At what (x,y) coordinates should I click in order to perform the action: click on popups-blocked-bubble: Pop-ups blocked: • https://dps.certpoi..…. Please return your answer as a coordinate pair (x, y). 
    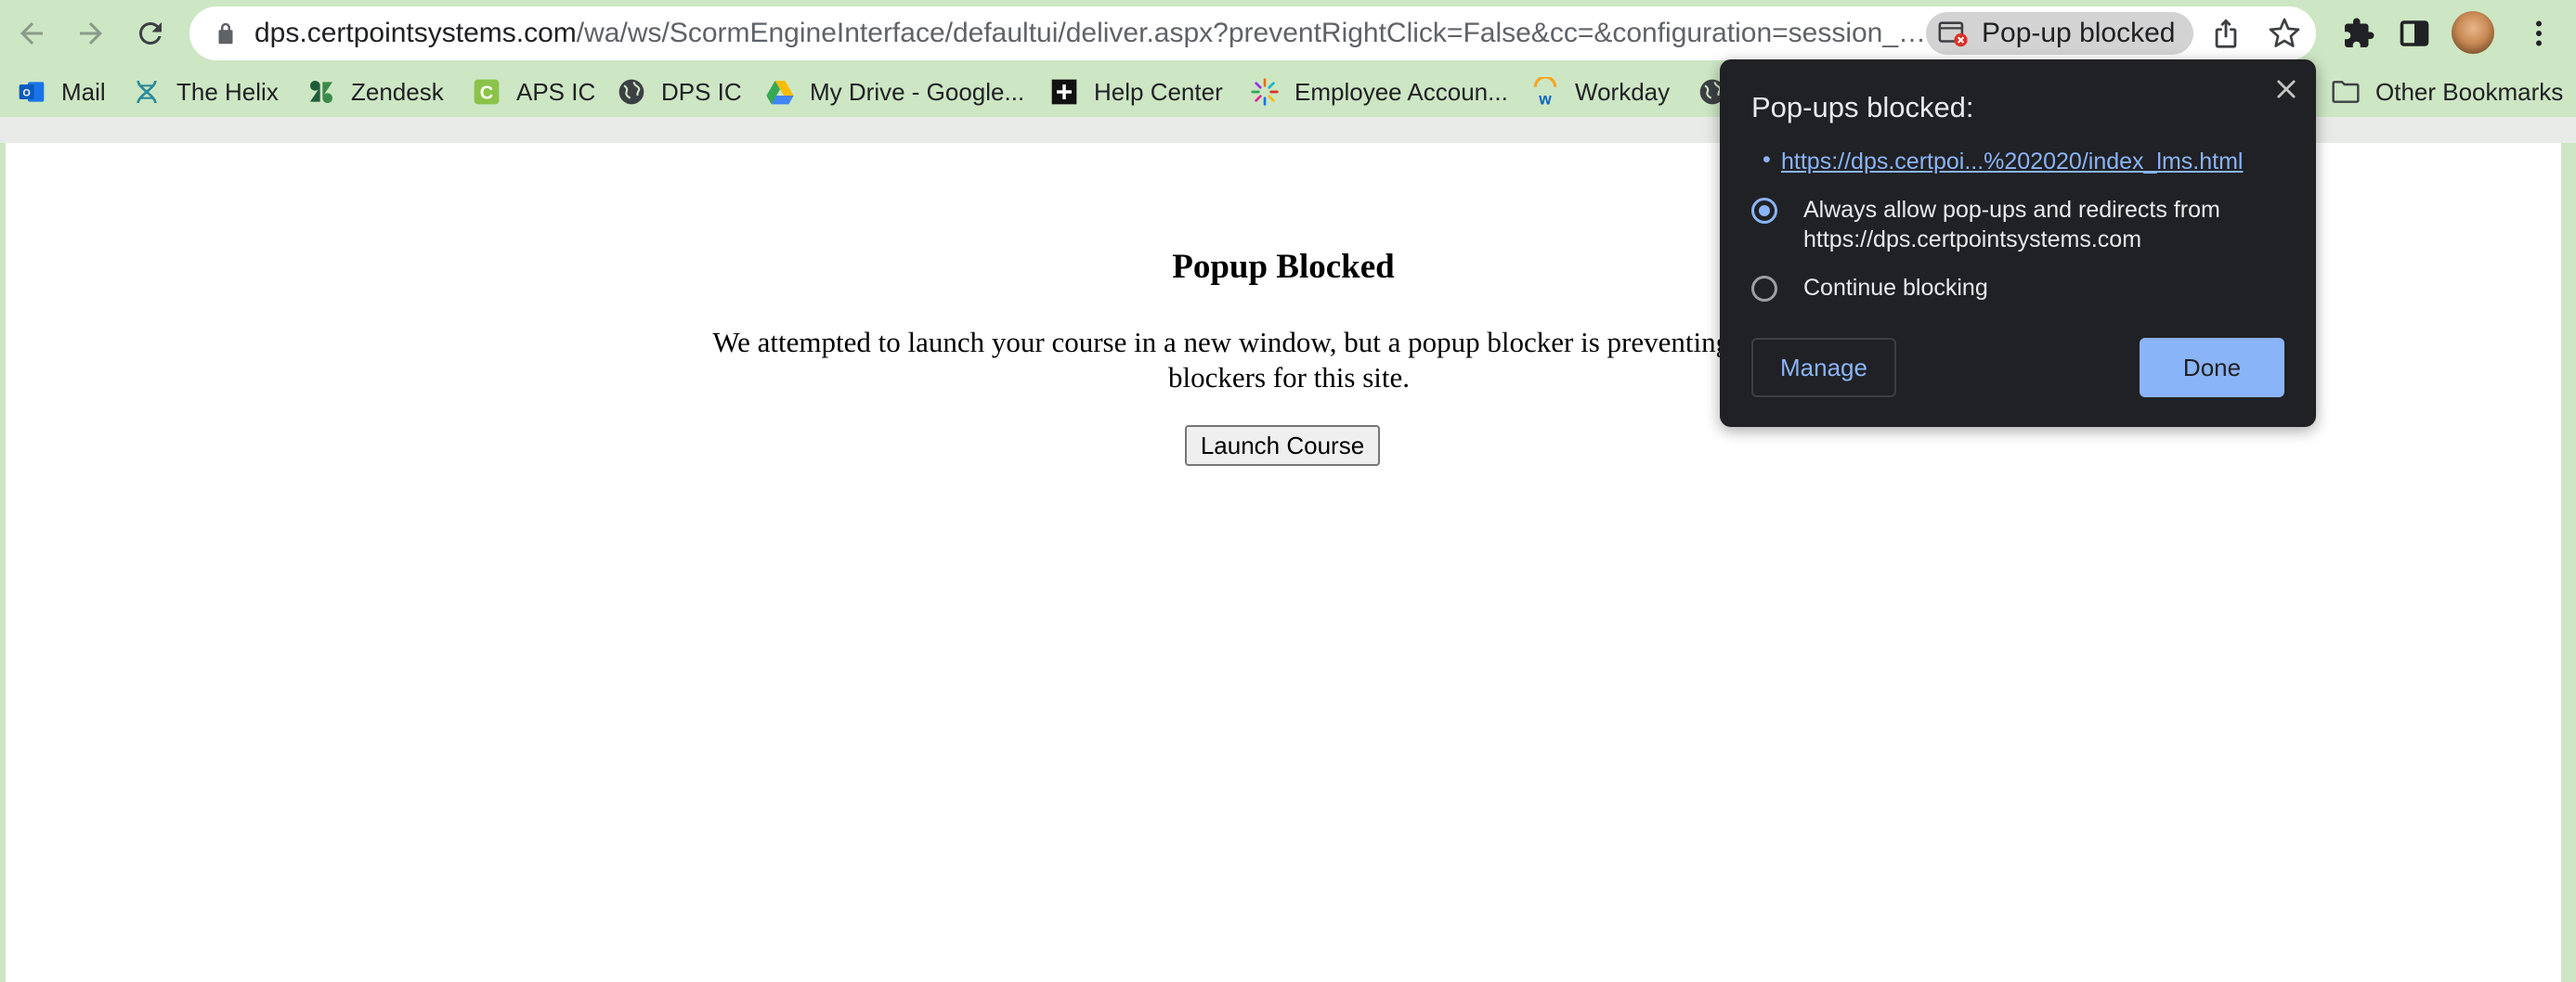
    Looking at the image, I should click on (2018, 243).